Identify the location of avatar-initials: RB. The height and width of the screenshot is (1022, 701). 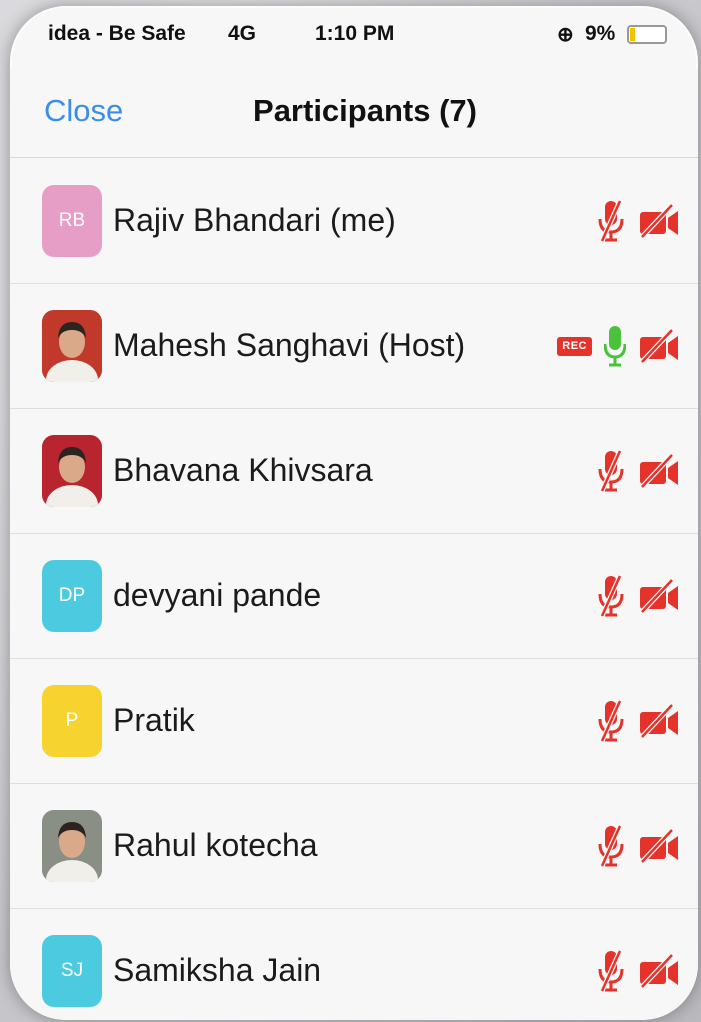
(72, 220).